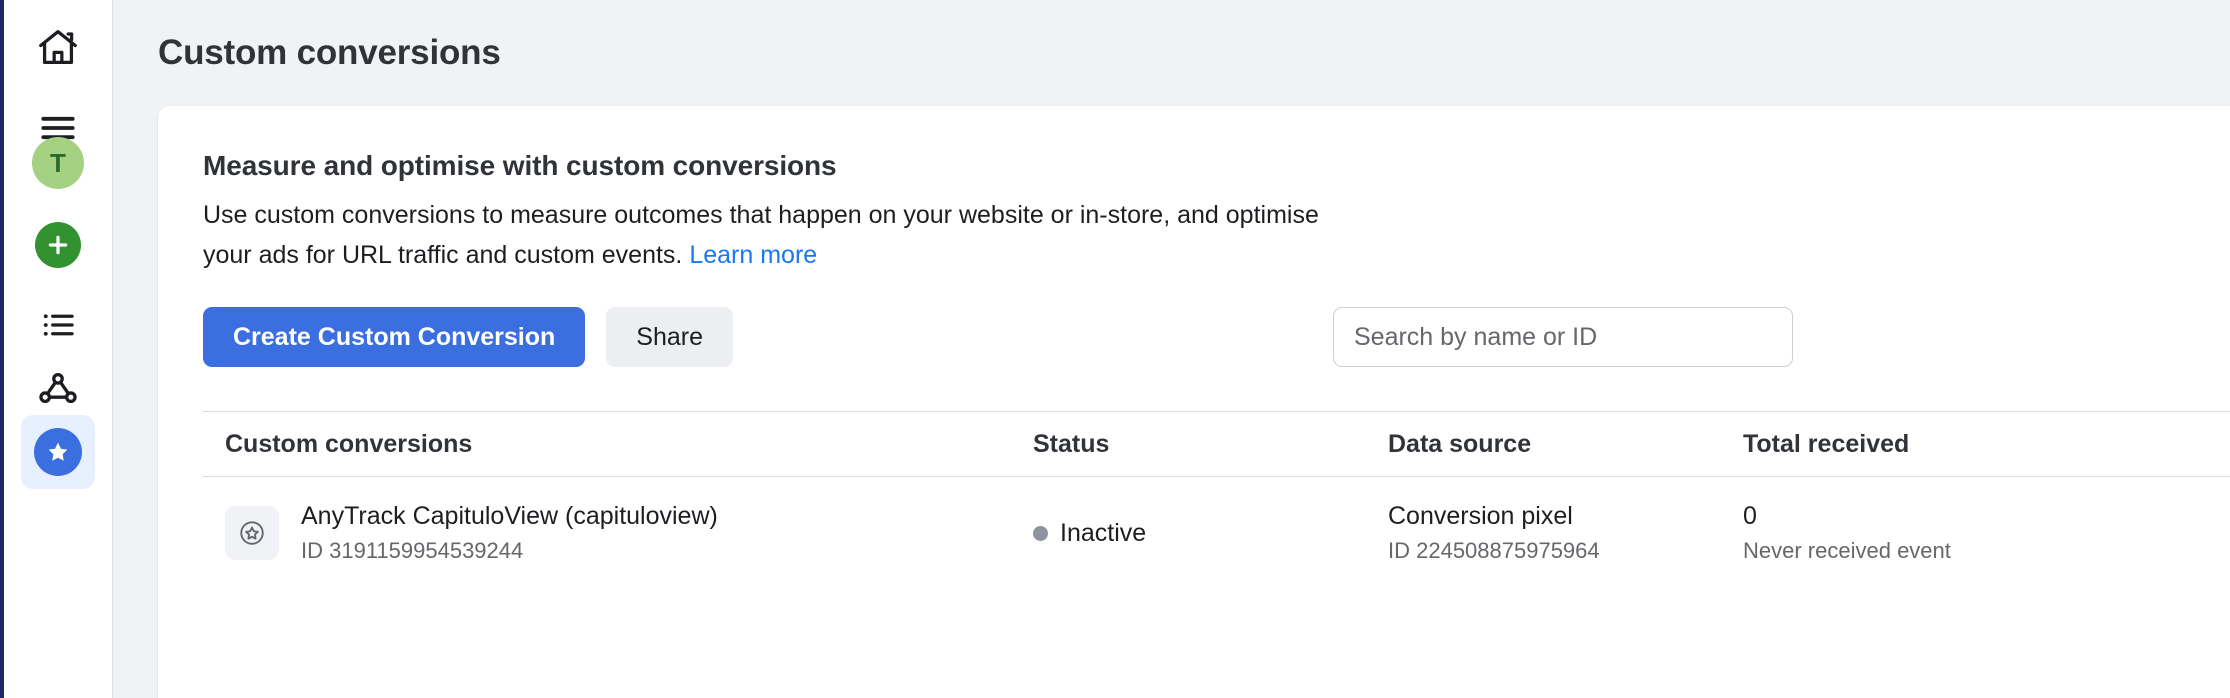  I want to click on search-wrapper, so click(1563, 337).